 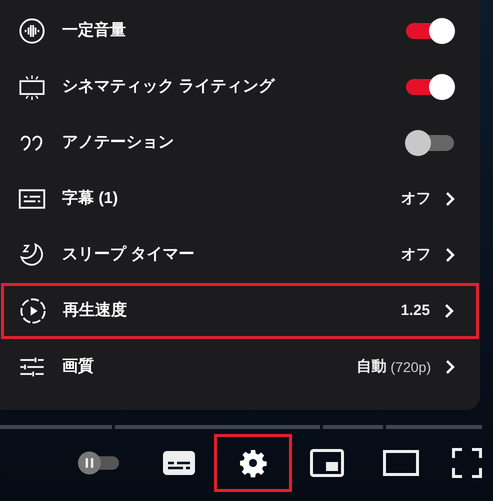 What do you see at coordinates (90, 198) in the screenshot?
I see `menu-label: 字幕 (1)` at bounding box center [90, 198].